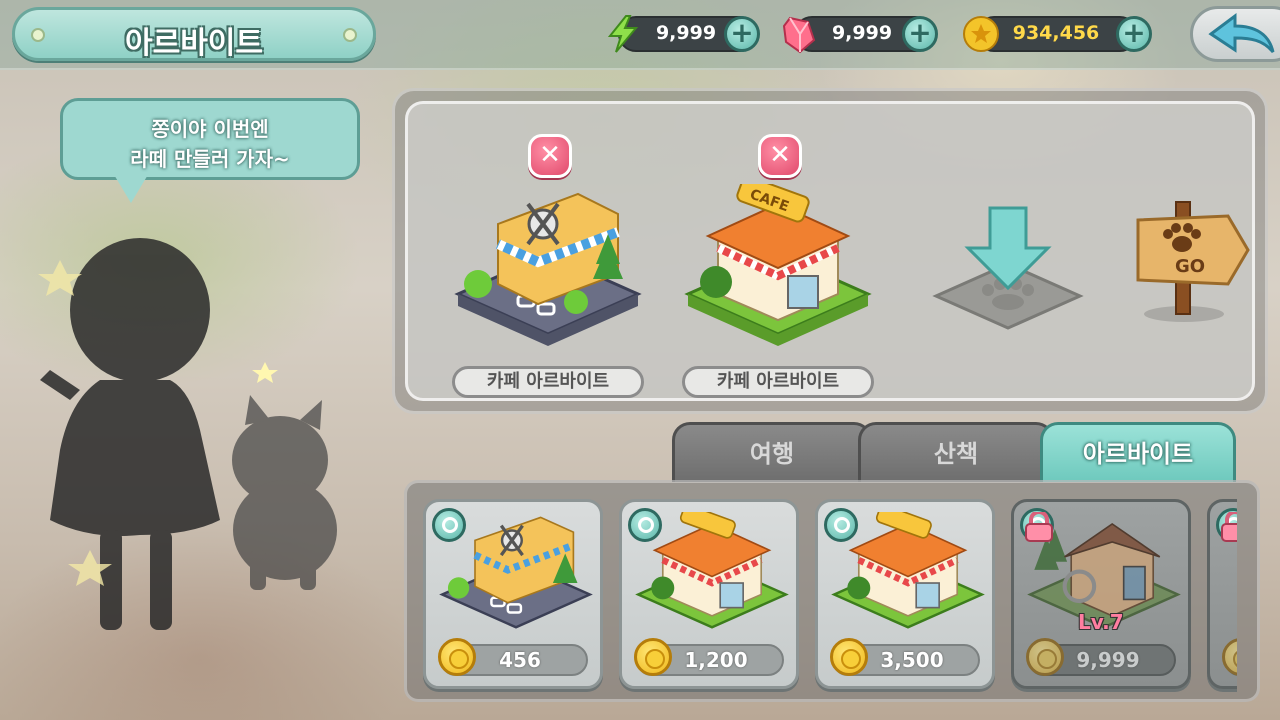 This screenshot has width=1280, height=720. I want to click on speech-line-1: 쫑이야 이번엔, so click(210, 129).